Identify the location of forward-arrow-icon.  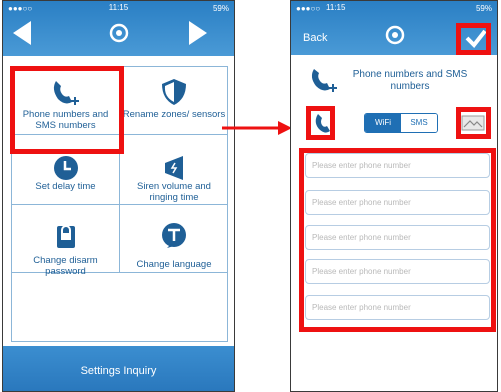
(198, 33).